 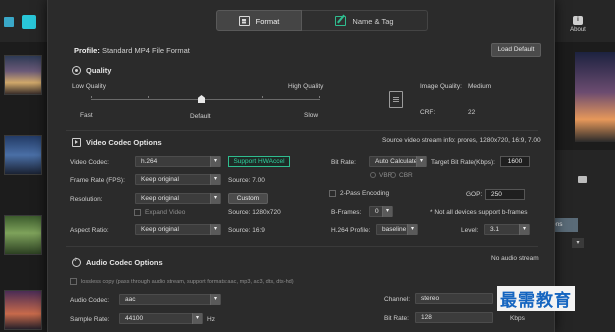 I want to click on two-pass-checkbox, so click(x=332, y=193).